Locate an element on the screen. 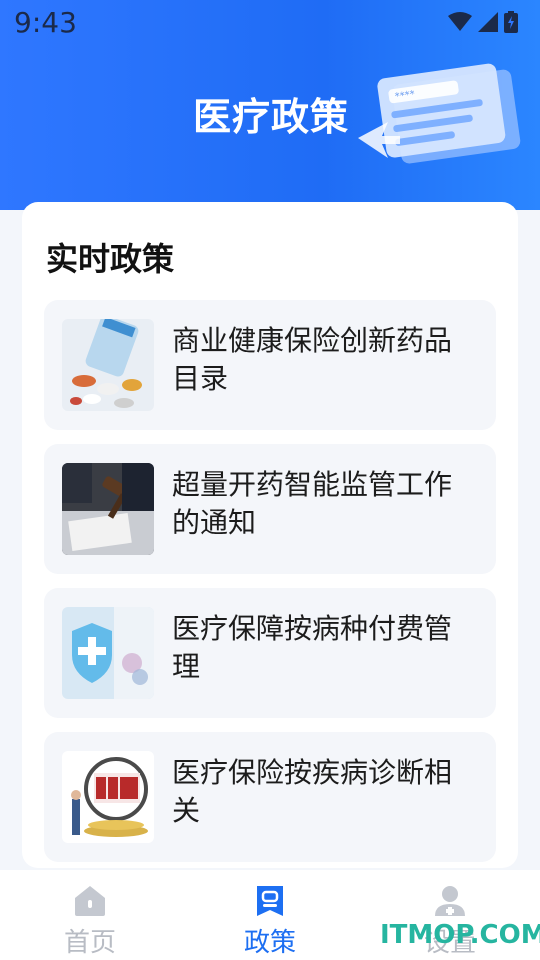 The height and width of the screenshot is (960, 540). policy-item-title: 超量开药智能监管工作的通知 is located at coordinates (312, 503).